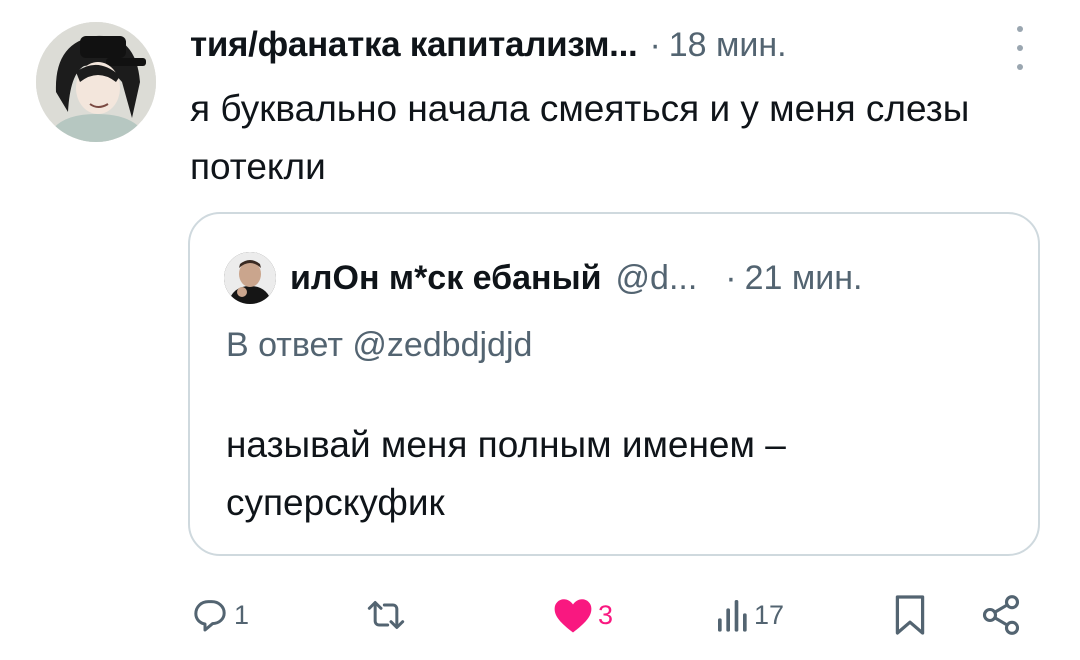  I want to click on share-icon, so click(1001, 615).